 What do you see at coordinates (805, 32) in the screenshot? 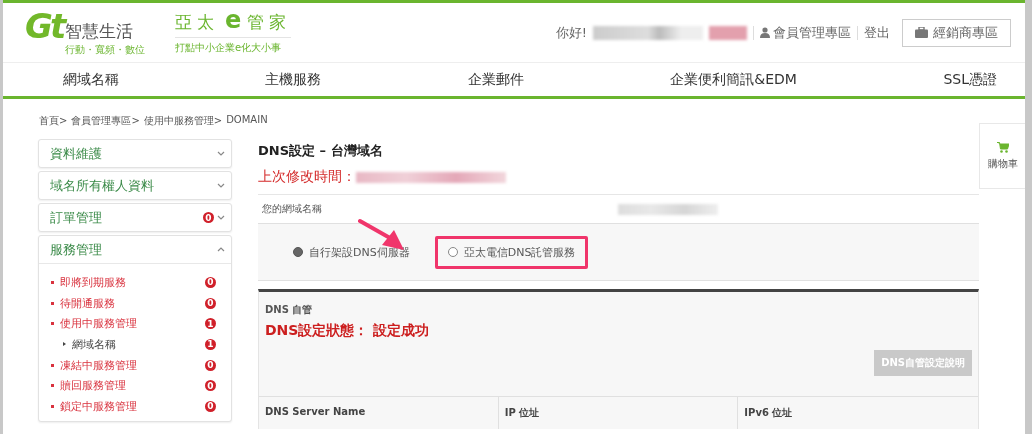
I see `member-area-link: 會員管理專區` at bounding box center [805, 32].